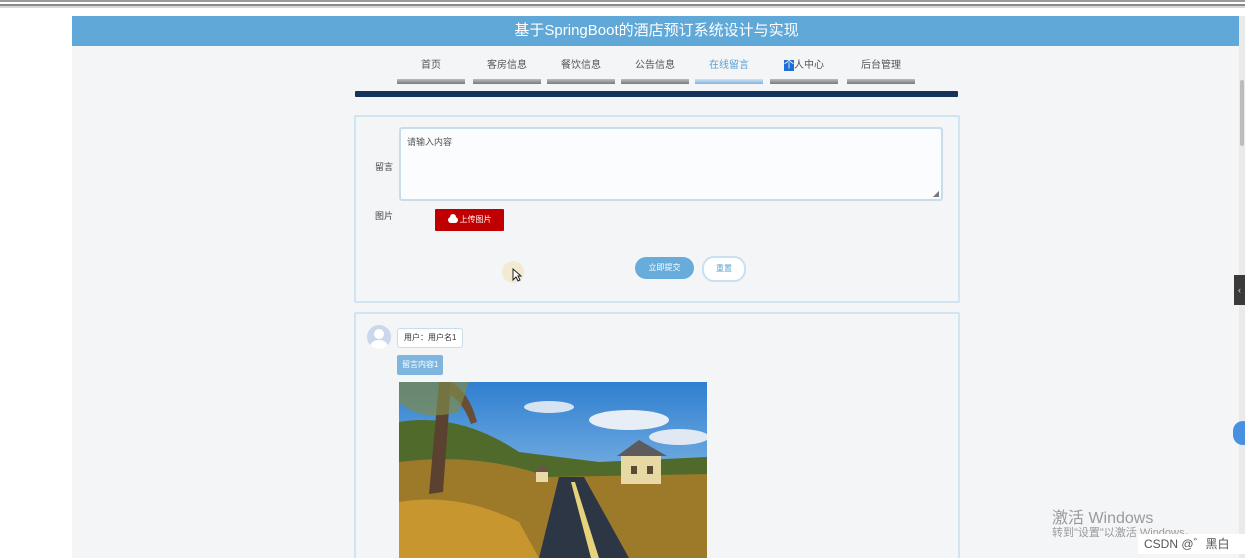  What do you see at coordinates (517, 275) in the screenshot?
I see `mouse-cursor-icon` at bounding box center [517, 275].